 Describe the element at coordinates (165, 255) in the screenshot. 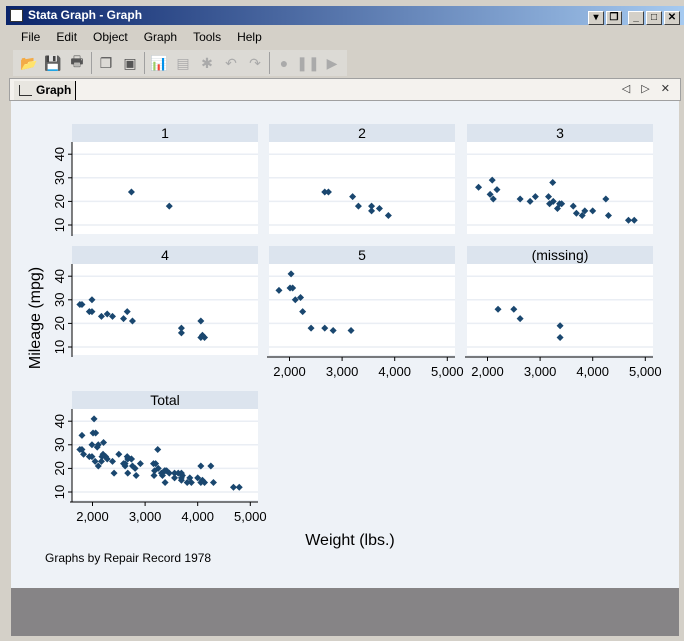

I see `panel-title: 4` at that location.